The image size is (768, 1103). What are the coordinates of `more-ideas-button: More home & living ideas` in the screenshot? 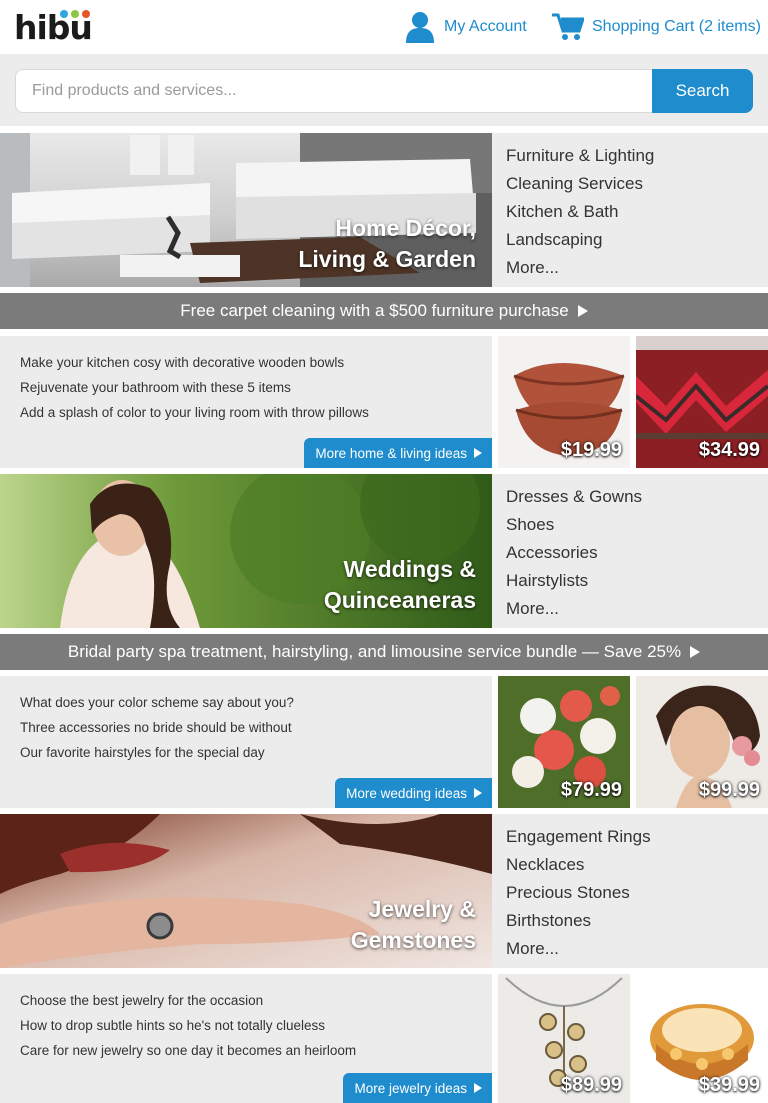 It's located at (398, 453).